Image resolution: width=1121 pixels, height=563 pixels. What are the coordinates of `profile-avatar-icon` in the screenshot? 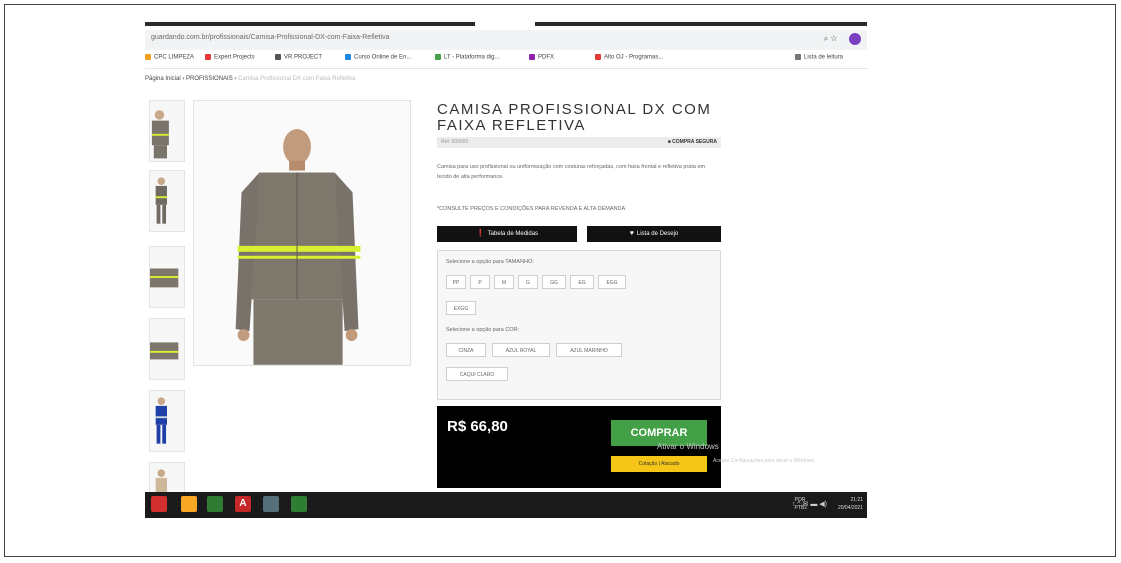 It's located at (855, 39).